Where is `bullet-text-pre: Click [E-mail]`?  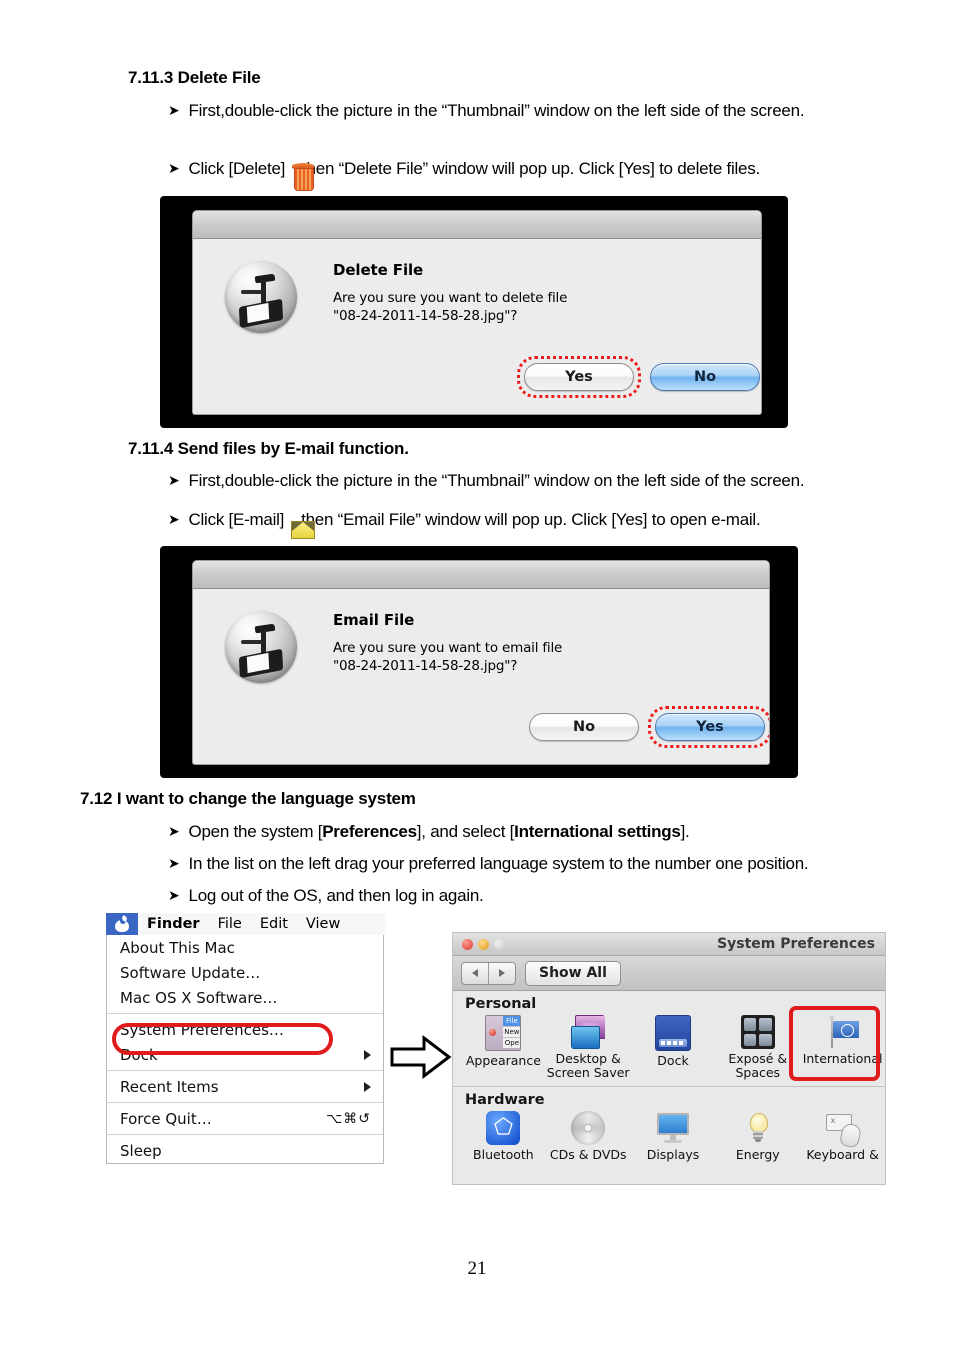 bullet-text-pre: Click [E-mail] is located at coordinates (236, 519).